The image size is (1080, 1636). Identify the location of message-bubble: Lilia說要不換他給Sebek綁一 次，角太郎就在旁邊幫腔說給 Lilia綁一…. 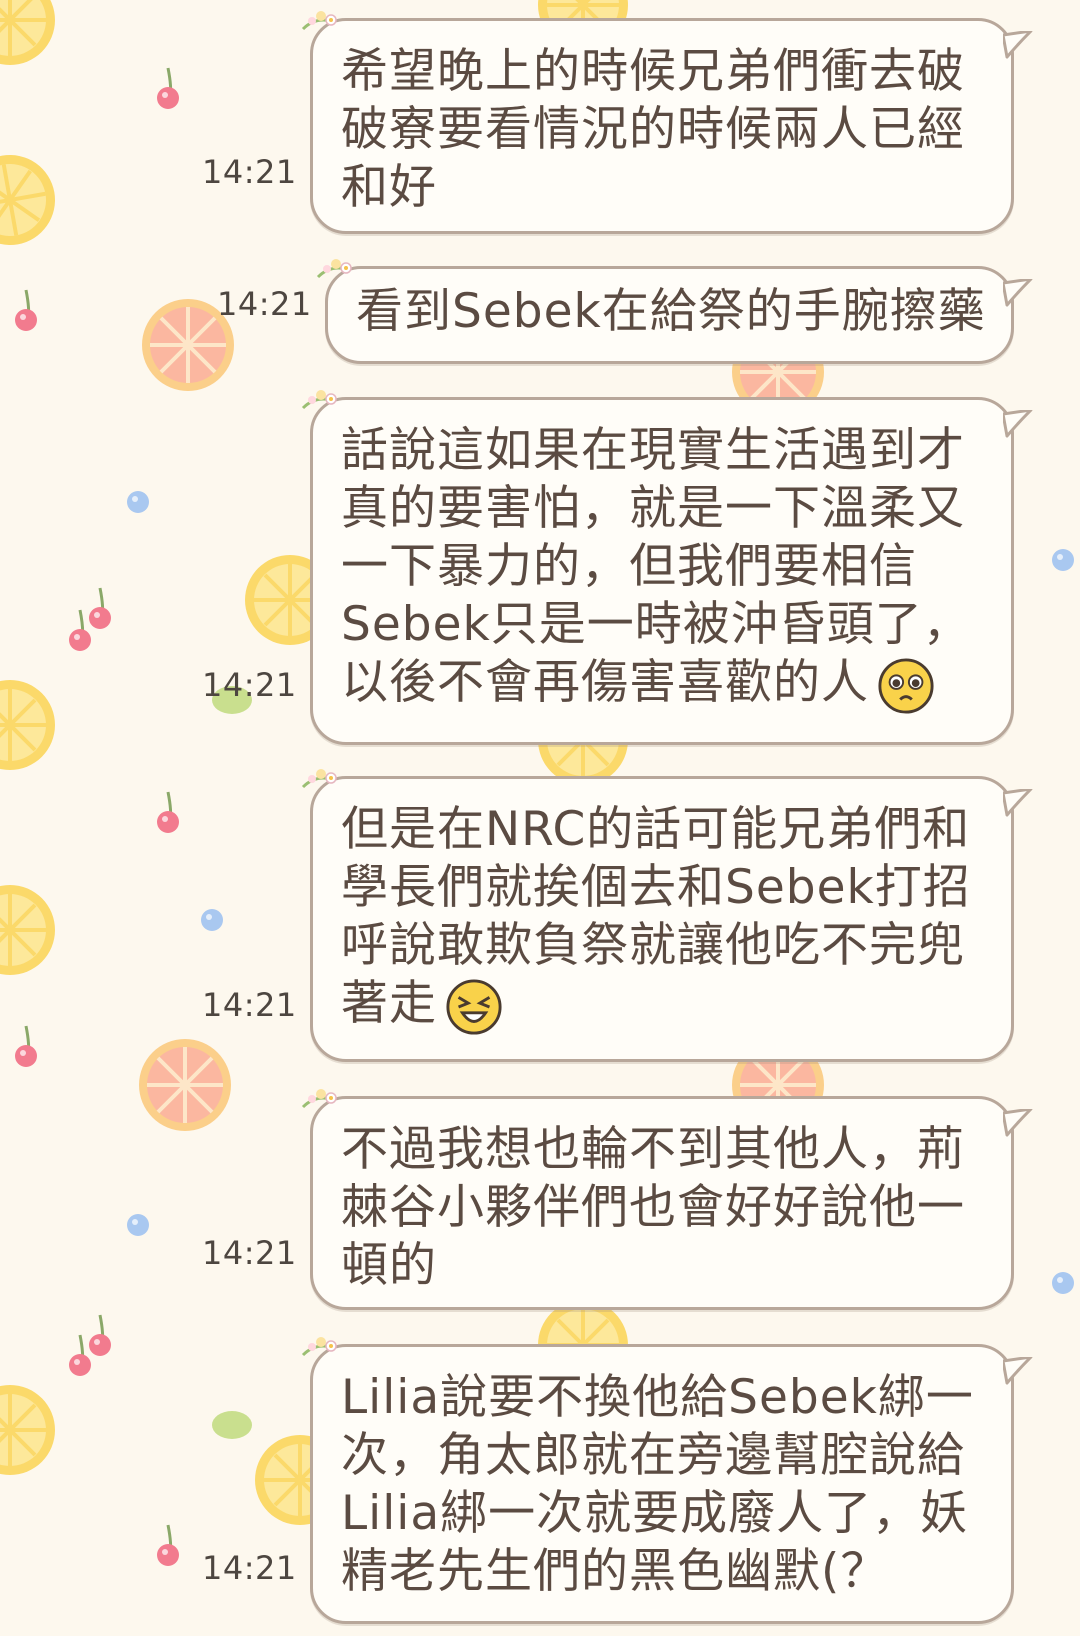
(667, 1480).